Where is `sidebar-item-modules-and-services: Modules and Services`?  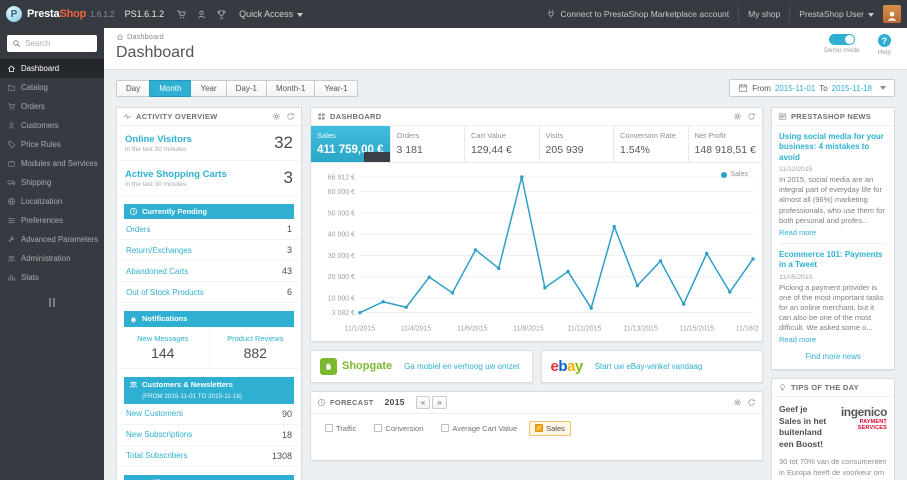
sidebar-item-modules-and-services: Modules and Services is located at coordinates (52, 163).